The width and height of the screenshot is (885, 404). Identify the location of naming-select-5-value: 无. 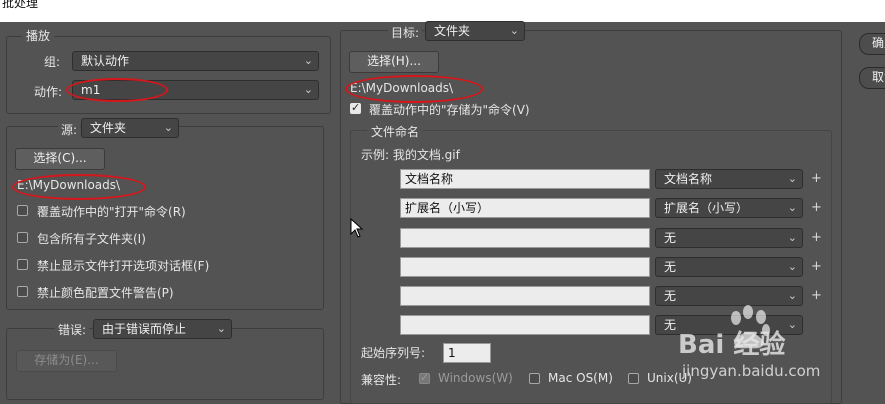
(670, 296).